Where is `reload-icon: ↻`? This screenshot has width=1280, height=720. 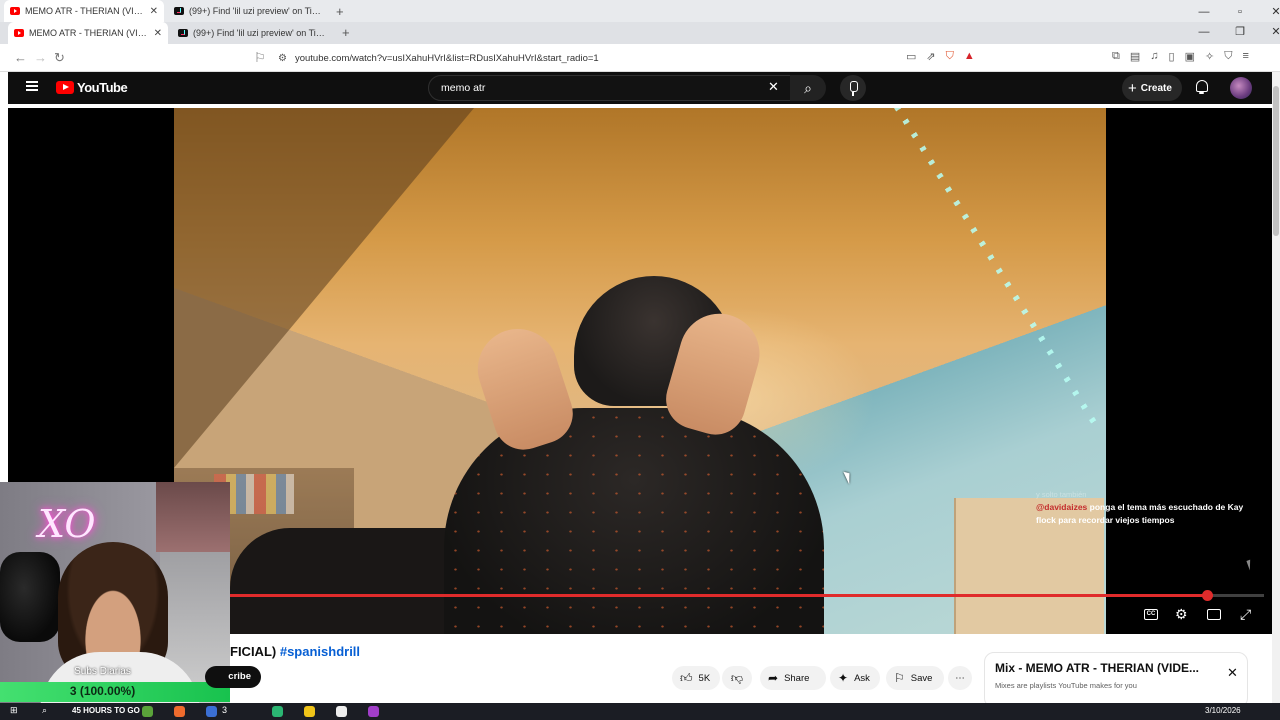 reload-icon: ↻ is located at coordinates (59, 58).